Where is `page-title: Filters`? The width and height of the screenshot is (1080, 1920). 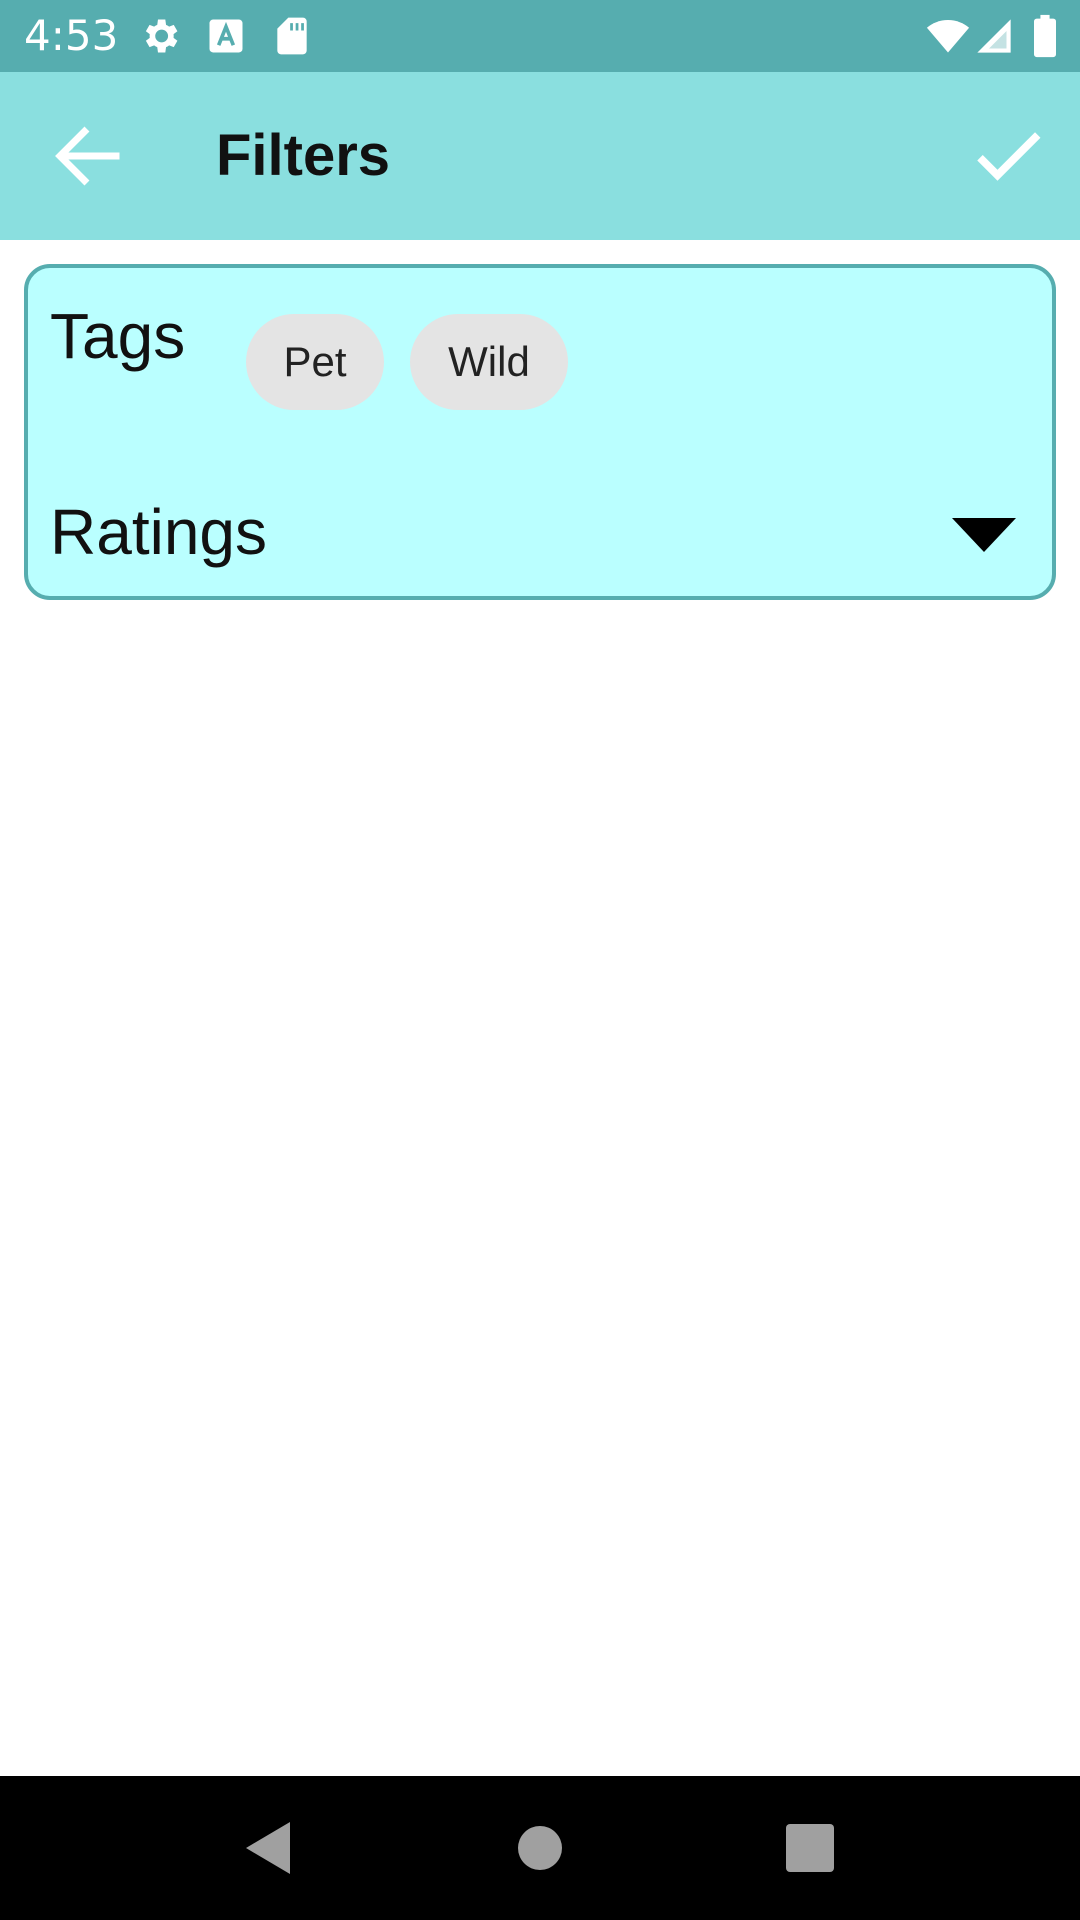
page-title: Filters is located at coordinates (303, 155).